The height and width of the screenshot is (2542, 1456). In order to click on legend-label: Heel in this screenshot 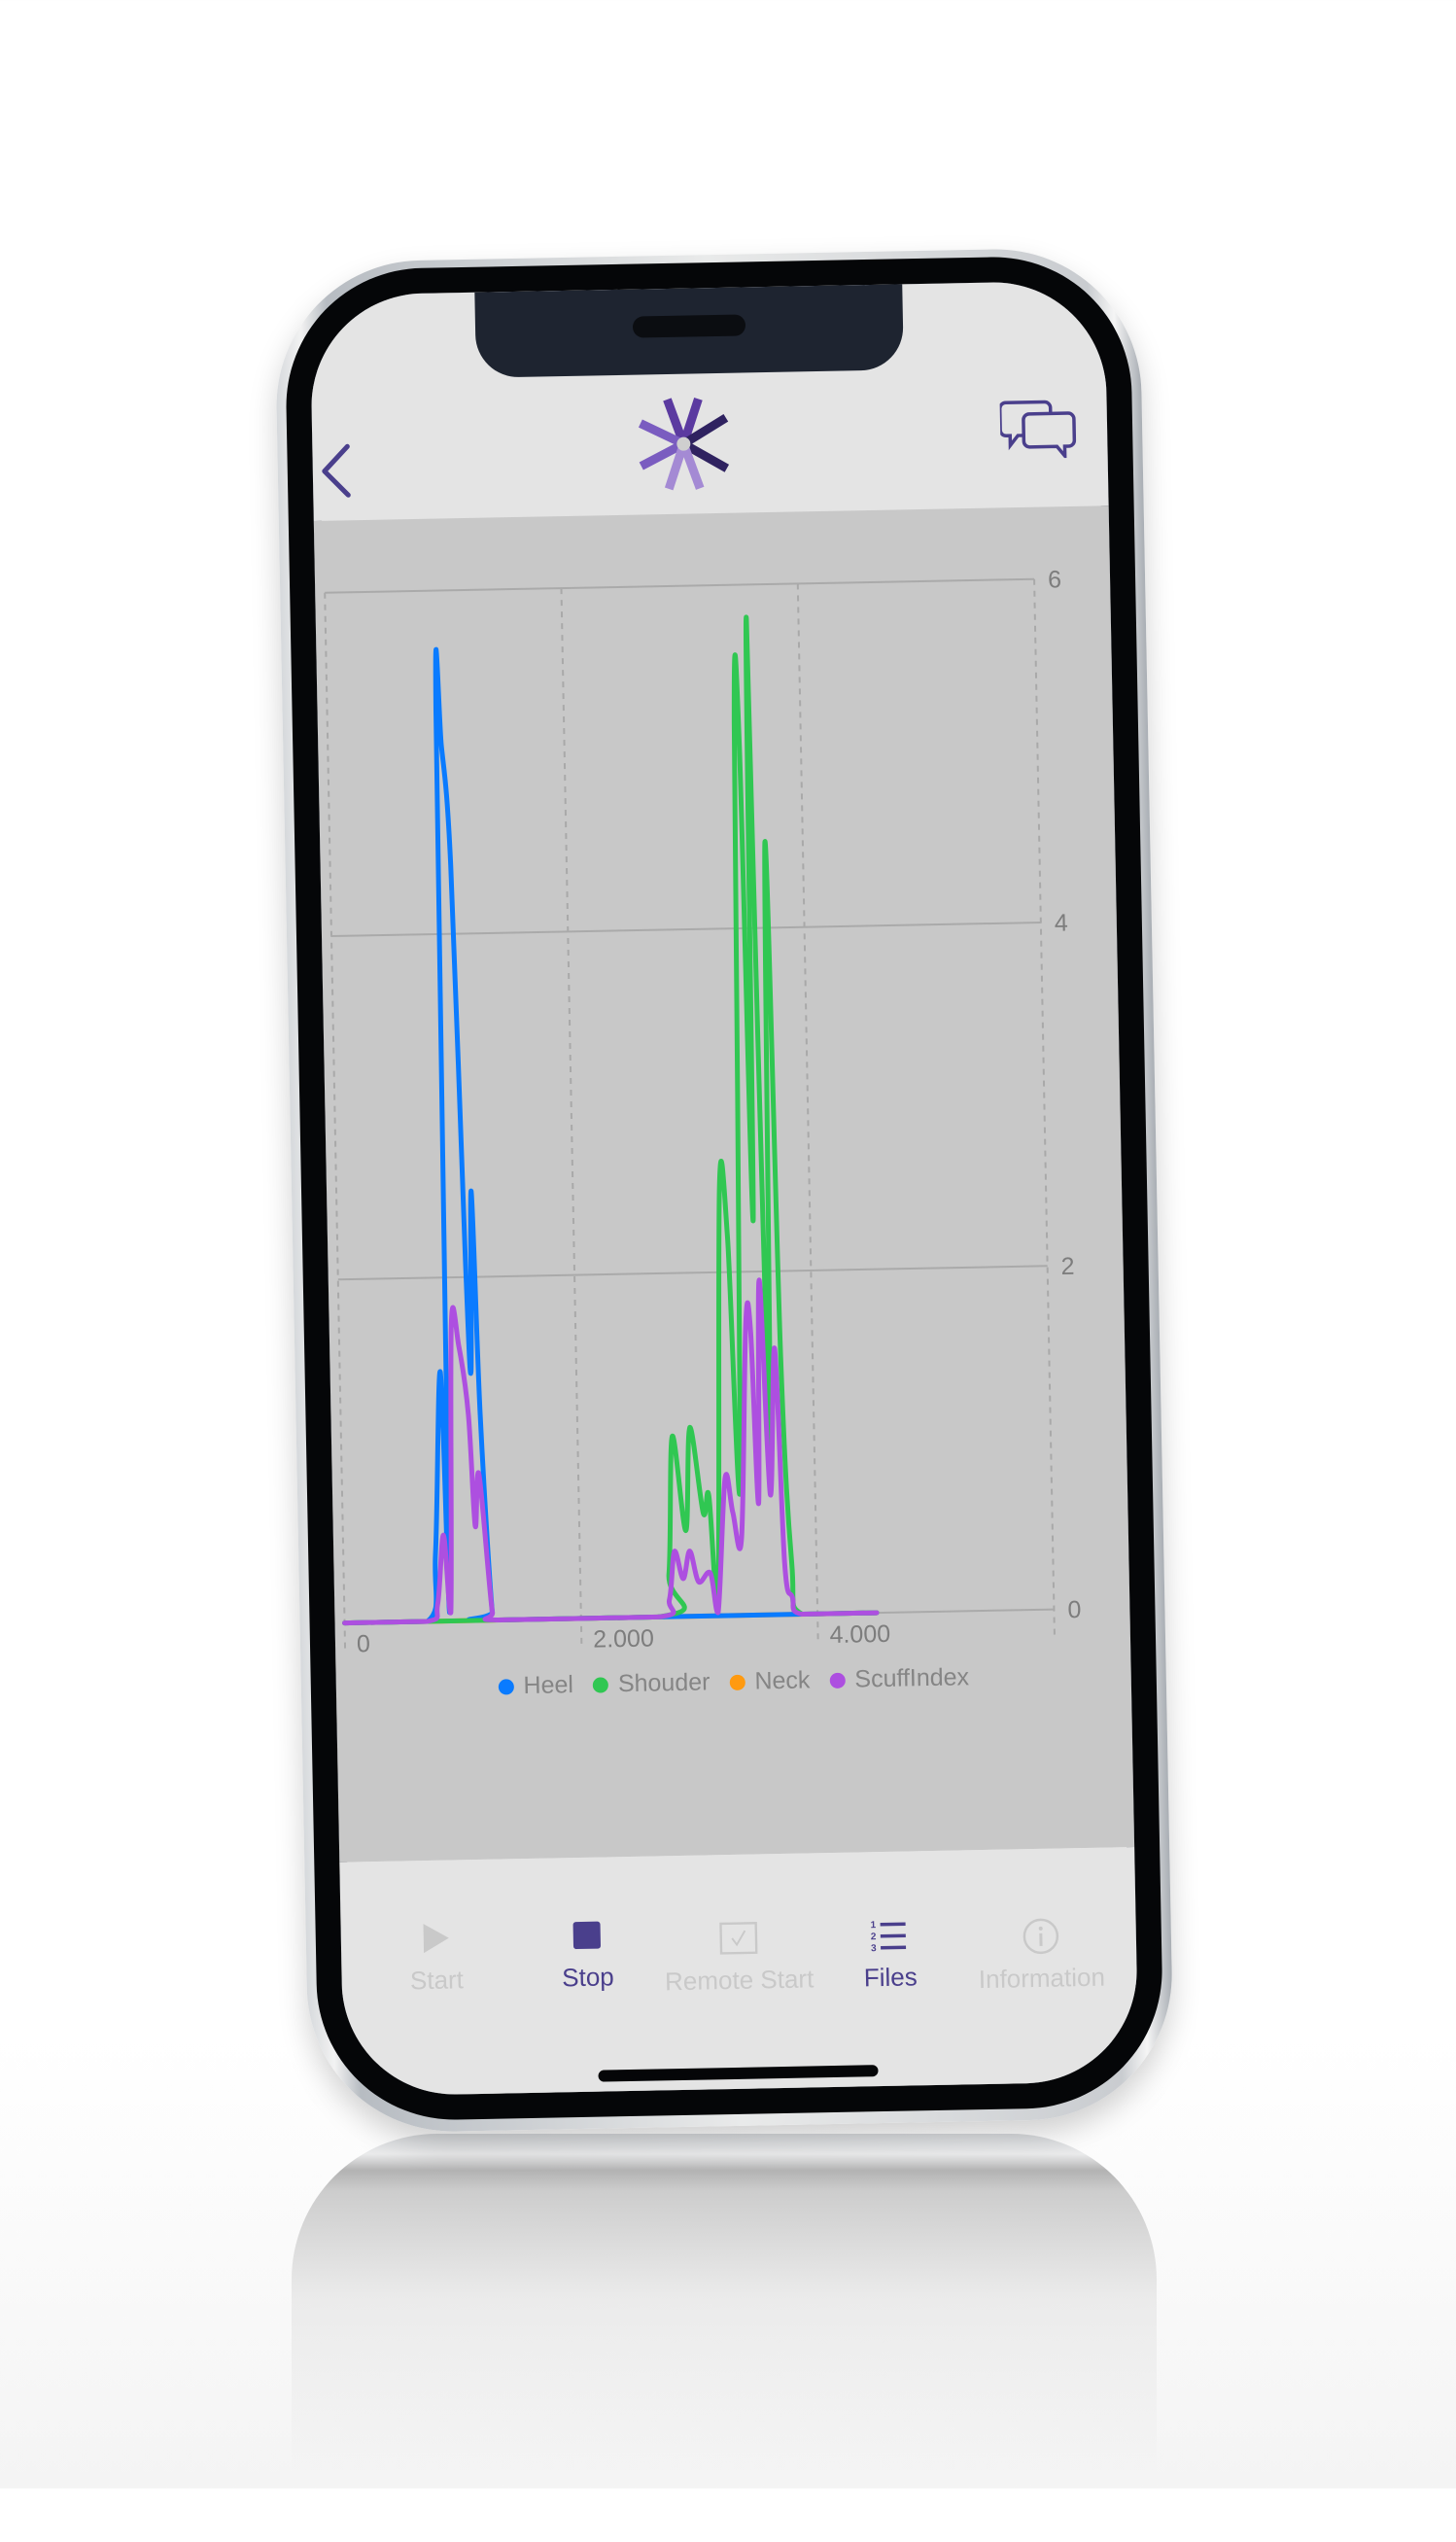, I will do `click(548, 1685)`.